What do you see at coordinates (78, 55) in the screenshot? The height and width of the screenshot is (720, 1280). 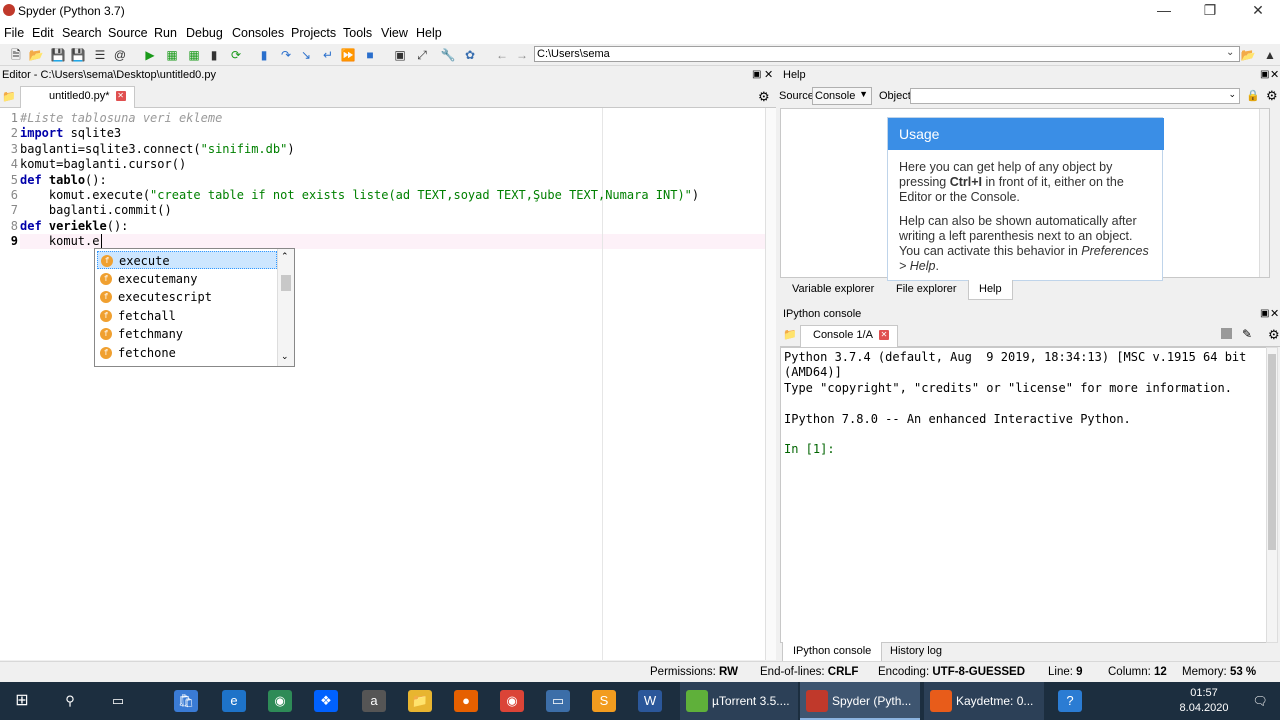 I see `save-all-icon: 💾` at bounding box center [78, 55].